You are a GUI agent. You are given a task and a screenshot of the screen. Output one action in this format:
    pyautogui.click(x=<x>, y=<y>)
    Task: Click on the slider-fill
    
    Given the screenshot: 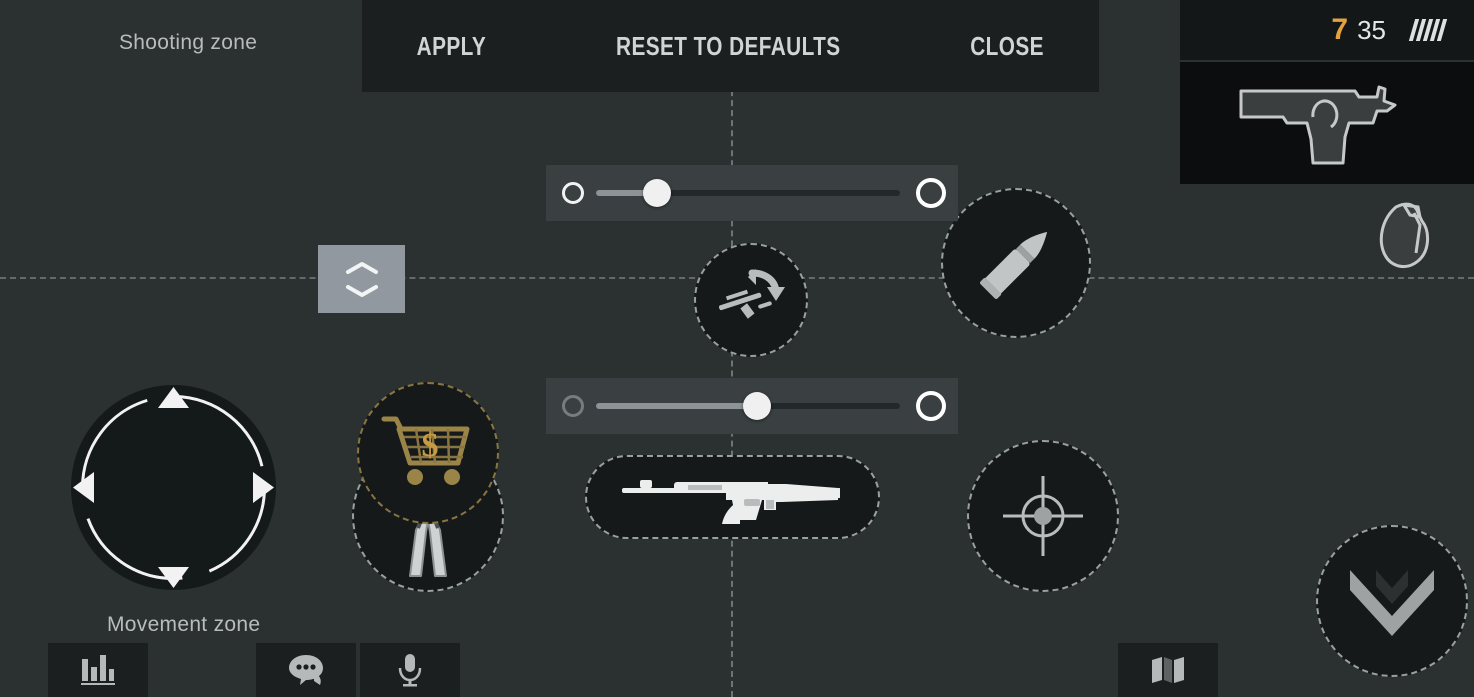 What is the action you would take?
    pyautogui.click(x=677, y=406)
    